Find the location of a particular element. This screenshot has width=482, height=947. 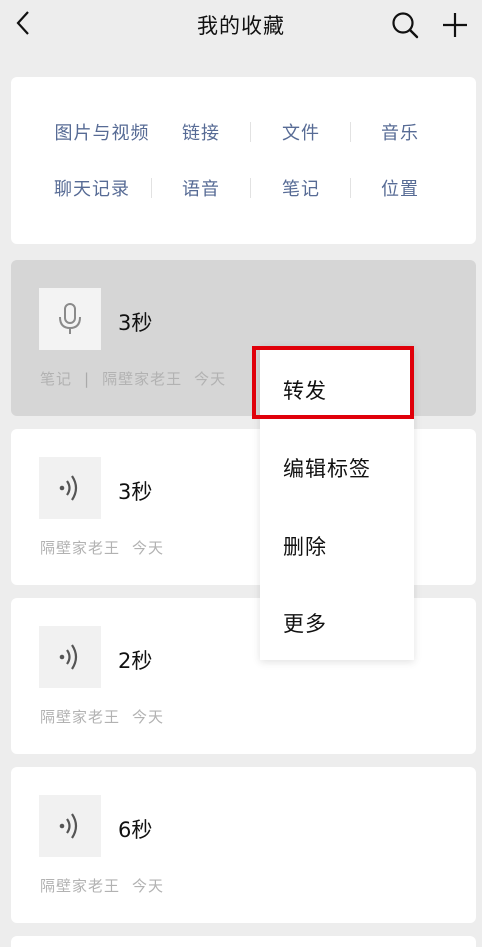

item-duration: 2秒 is located at coordinates (135, 661).